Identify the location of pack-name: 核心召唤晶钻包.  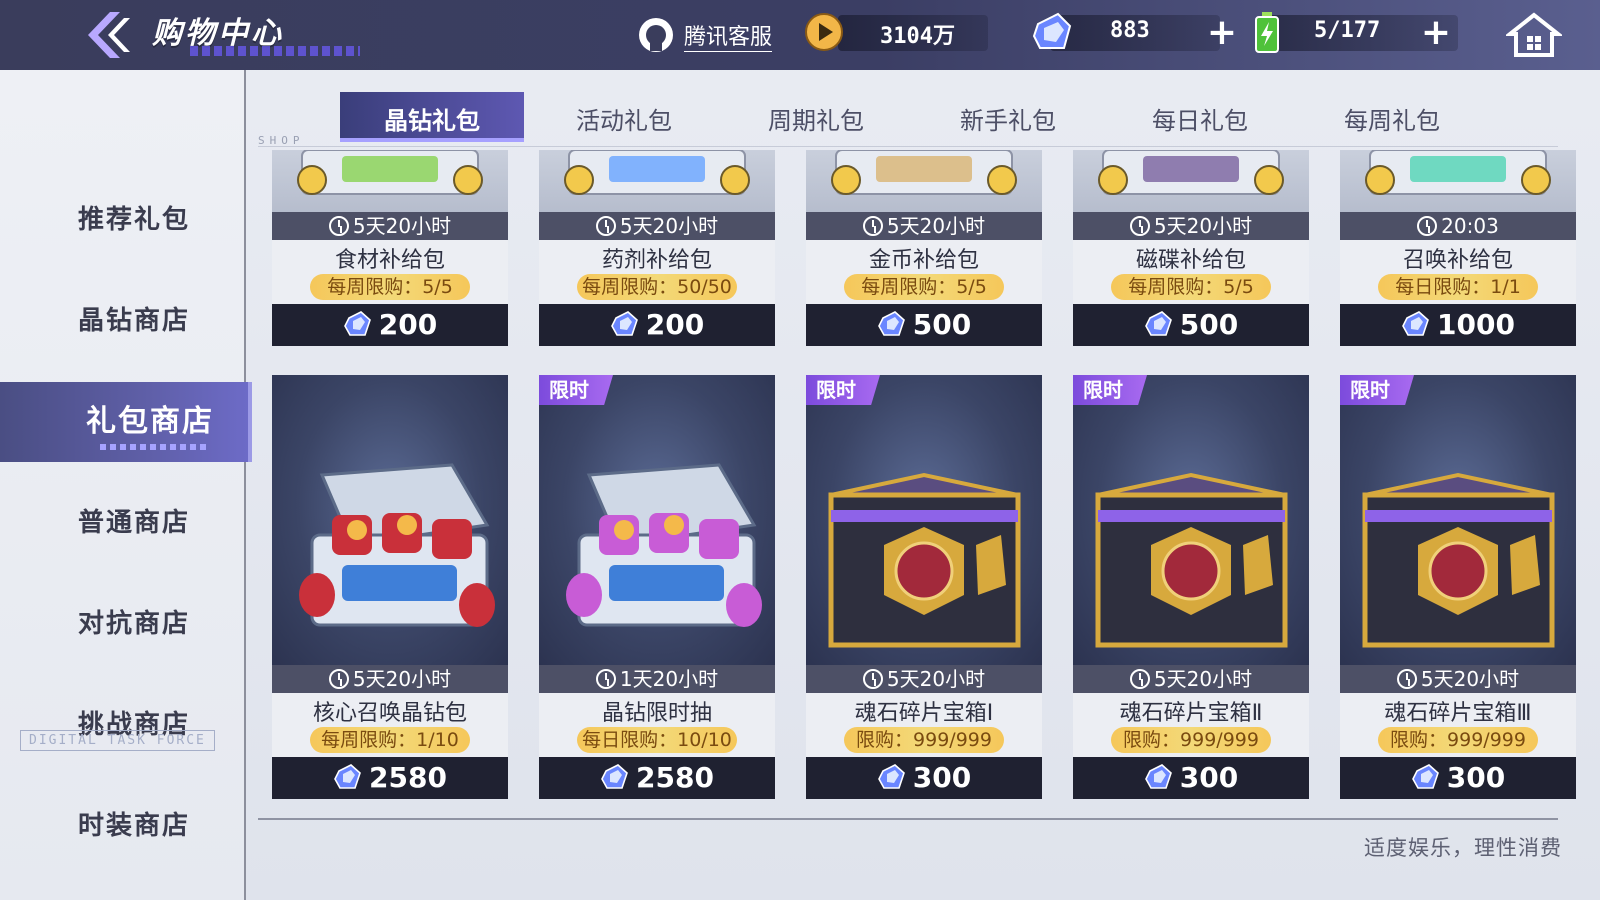
(389, 713).